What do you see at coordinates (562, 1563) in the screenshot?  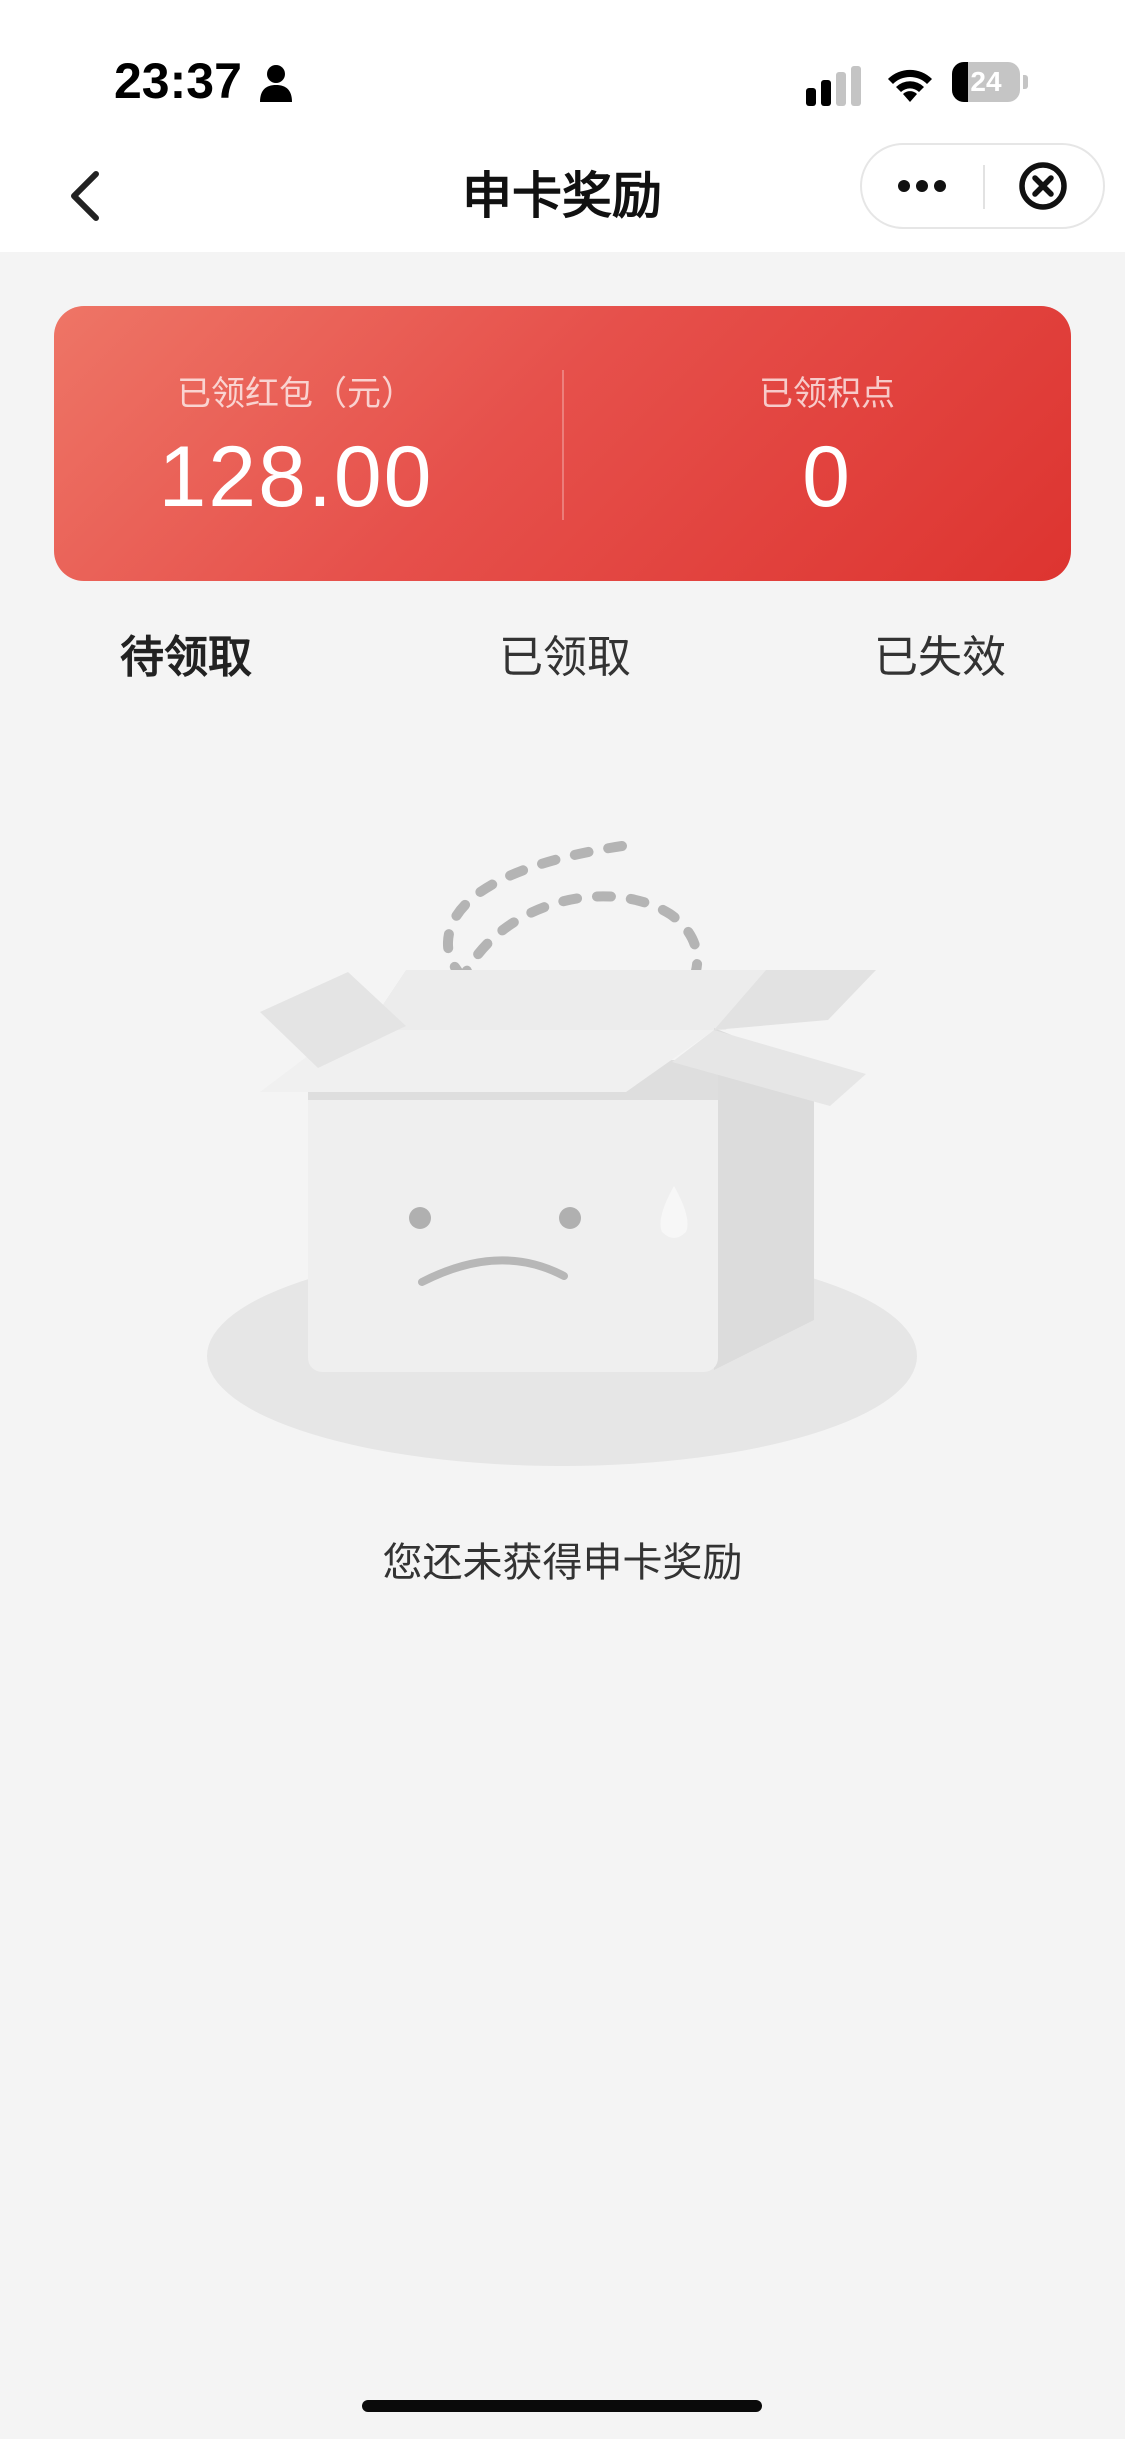 I see `empty-state-message: 您还未获得申卡奖励` at bounding box center [562, 1563].